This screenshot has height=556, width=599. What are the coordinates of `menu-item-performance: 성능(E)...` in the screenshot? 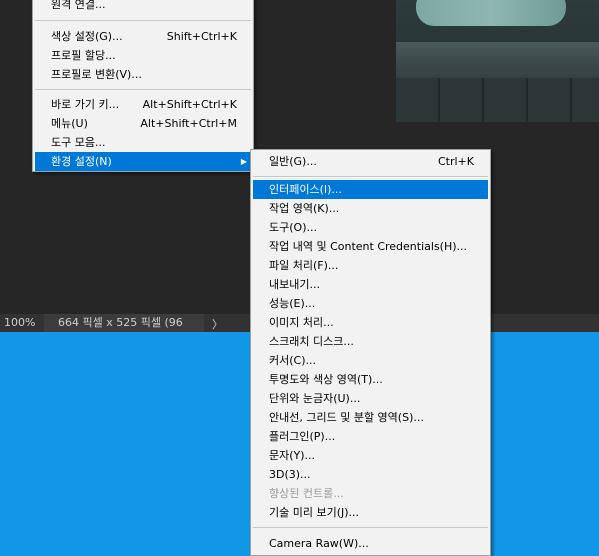 It's located at (370, 303).